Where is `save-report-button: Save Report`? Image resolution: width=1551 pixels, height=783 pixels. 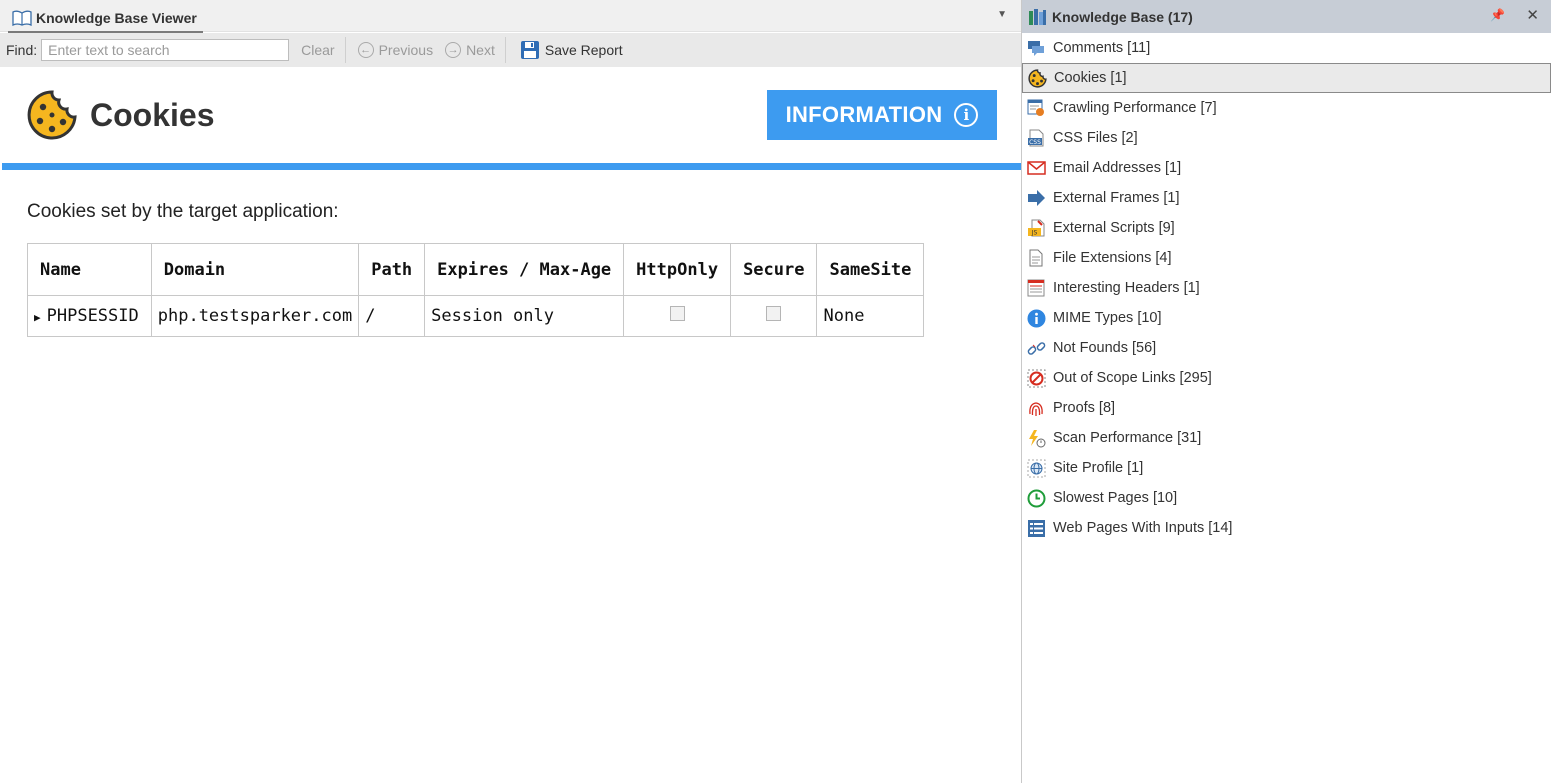 save-report-button: Save Report is located at coordinates (571, 50).